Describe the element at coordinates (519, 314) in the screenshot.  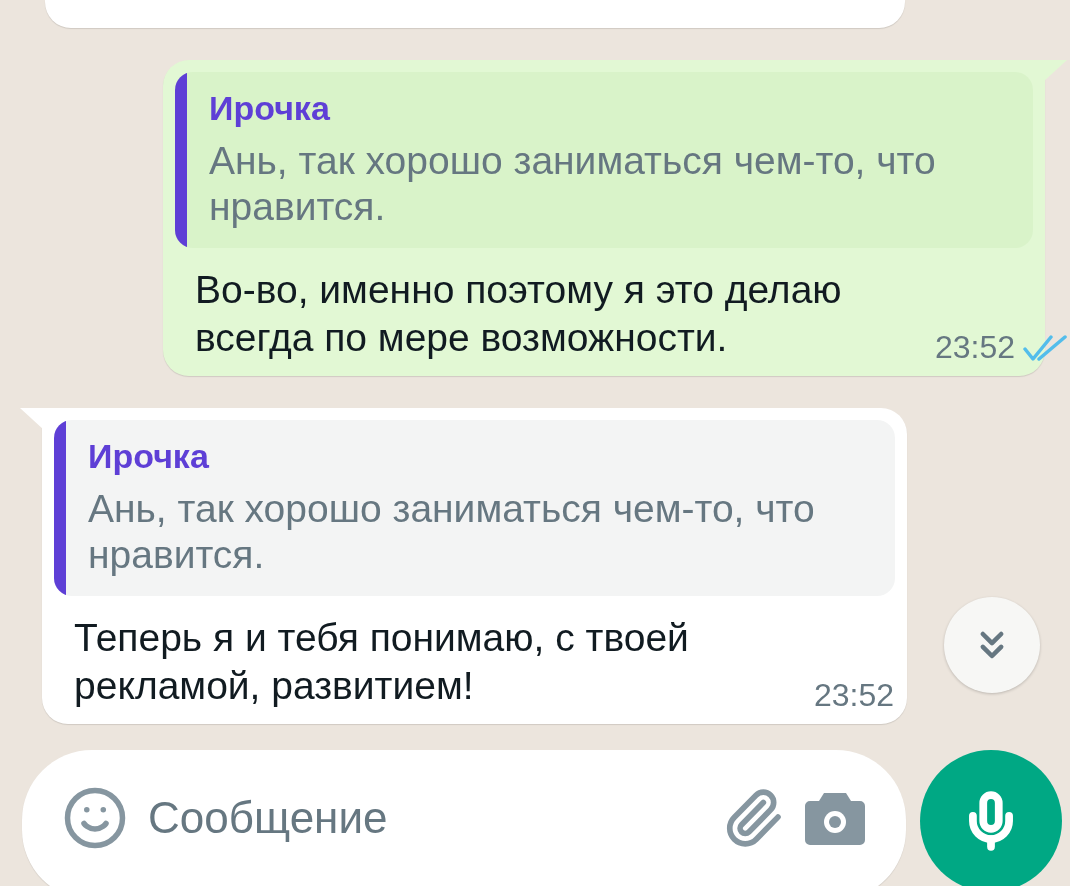
I see `message-text: Во-во, именно поэтому я это делаю всегда по мере возможности.` at that location.